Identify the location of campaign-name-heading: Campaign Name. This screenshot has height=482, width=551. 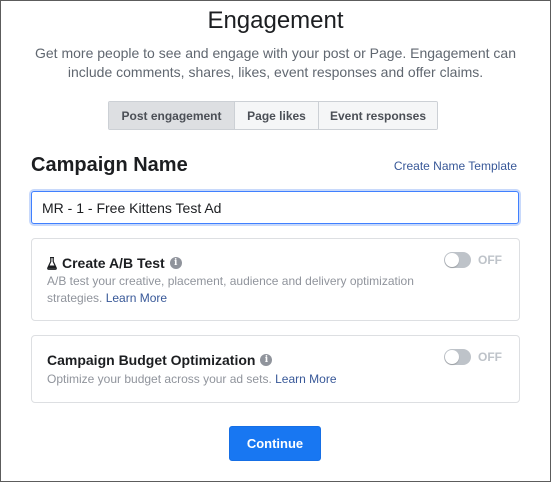
(109, 165).